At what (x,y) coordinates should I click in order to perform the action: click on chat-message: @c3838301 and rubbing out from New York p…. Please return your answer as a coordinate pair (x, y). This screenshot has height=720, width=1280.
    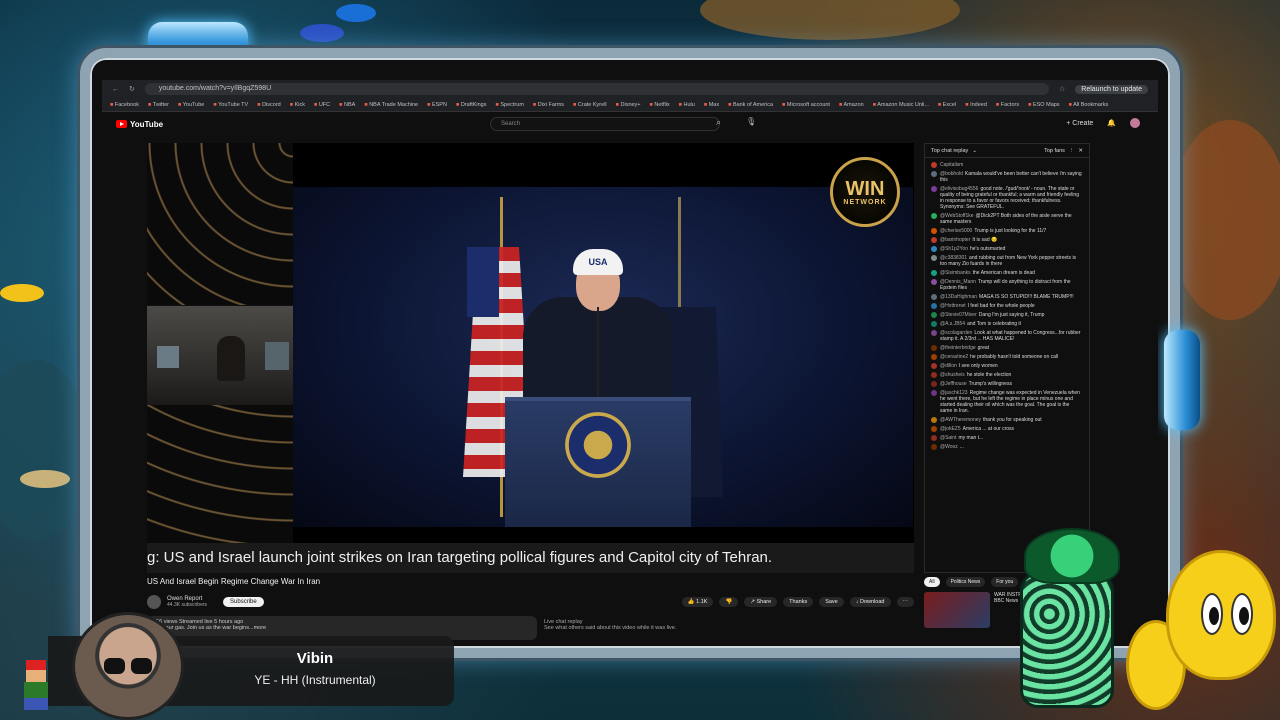
    Looking at the image, I should click on (1007, 261).